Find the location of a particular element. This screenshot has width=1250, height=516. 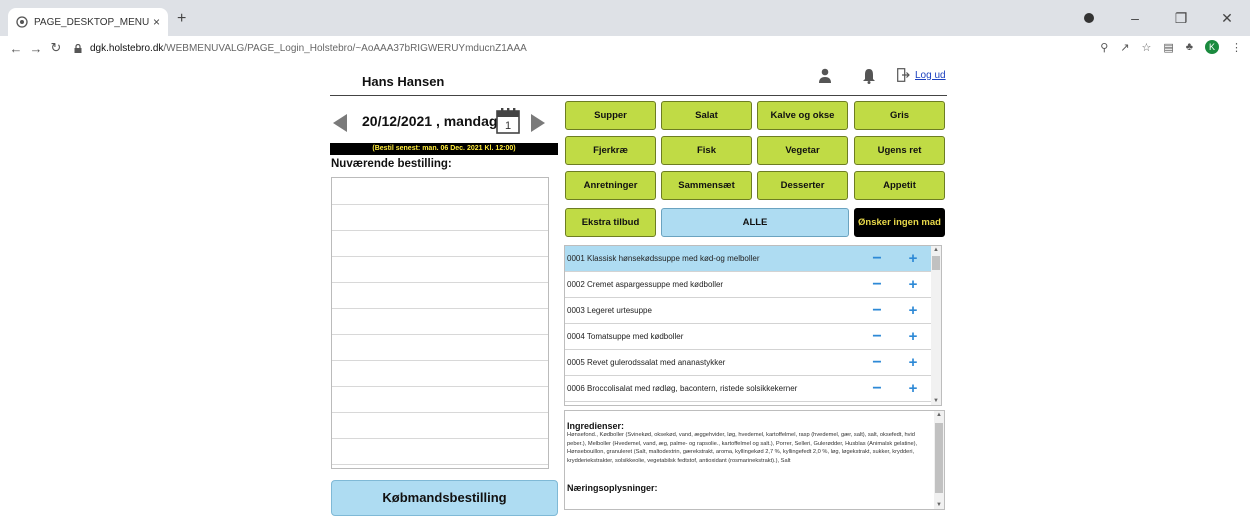

restore-icon: ❐ is located at coordinates (1181, 18).